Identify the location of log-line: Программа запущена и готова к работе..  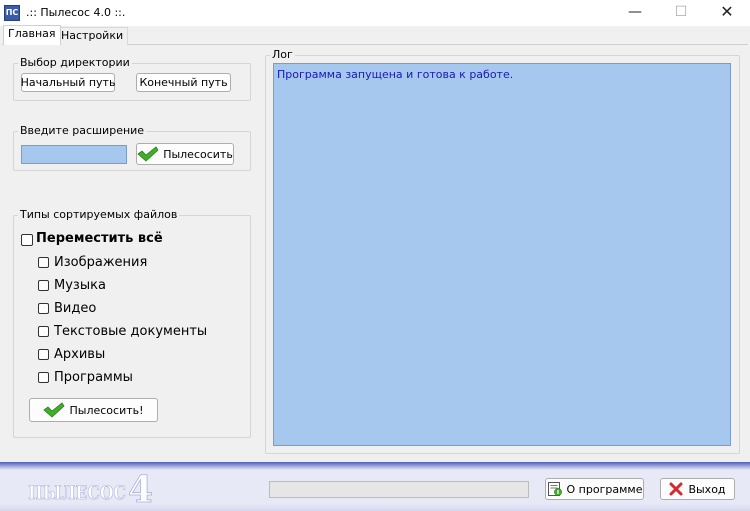
(395, 74).